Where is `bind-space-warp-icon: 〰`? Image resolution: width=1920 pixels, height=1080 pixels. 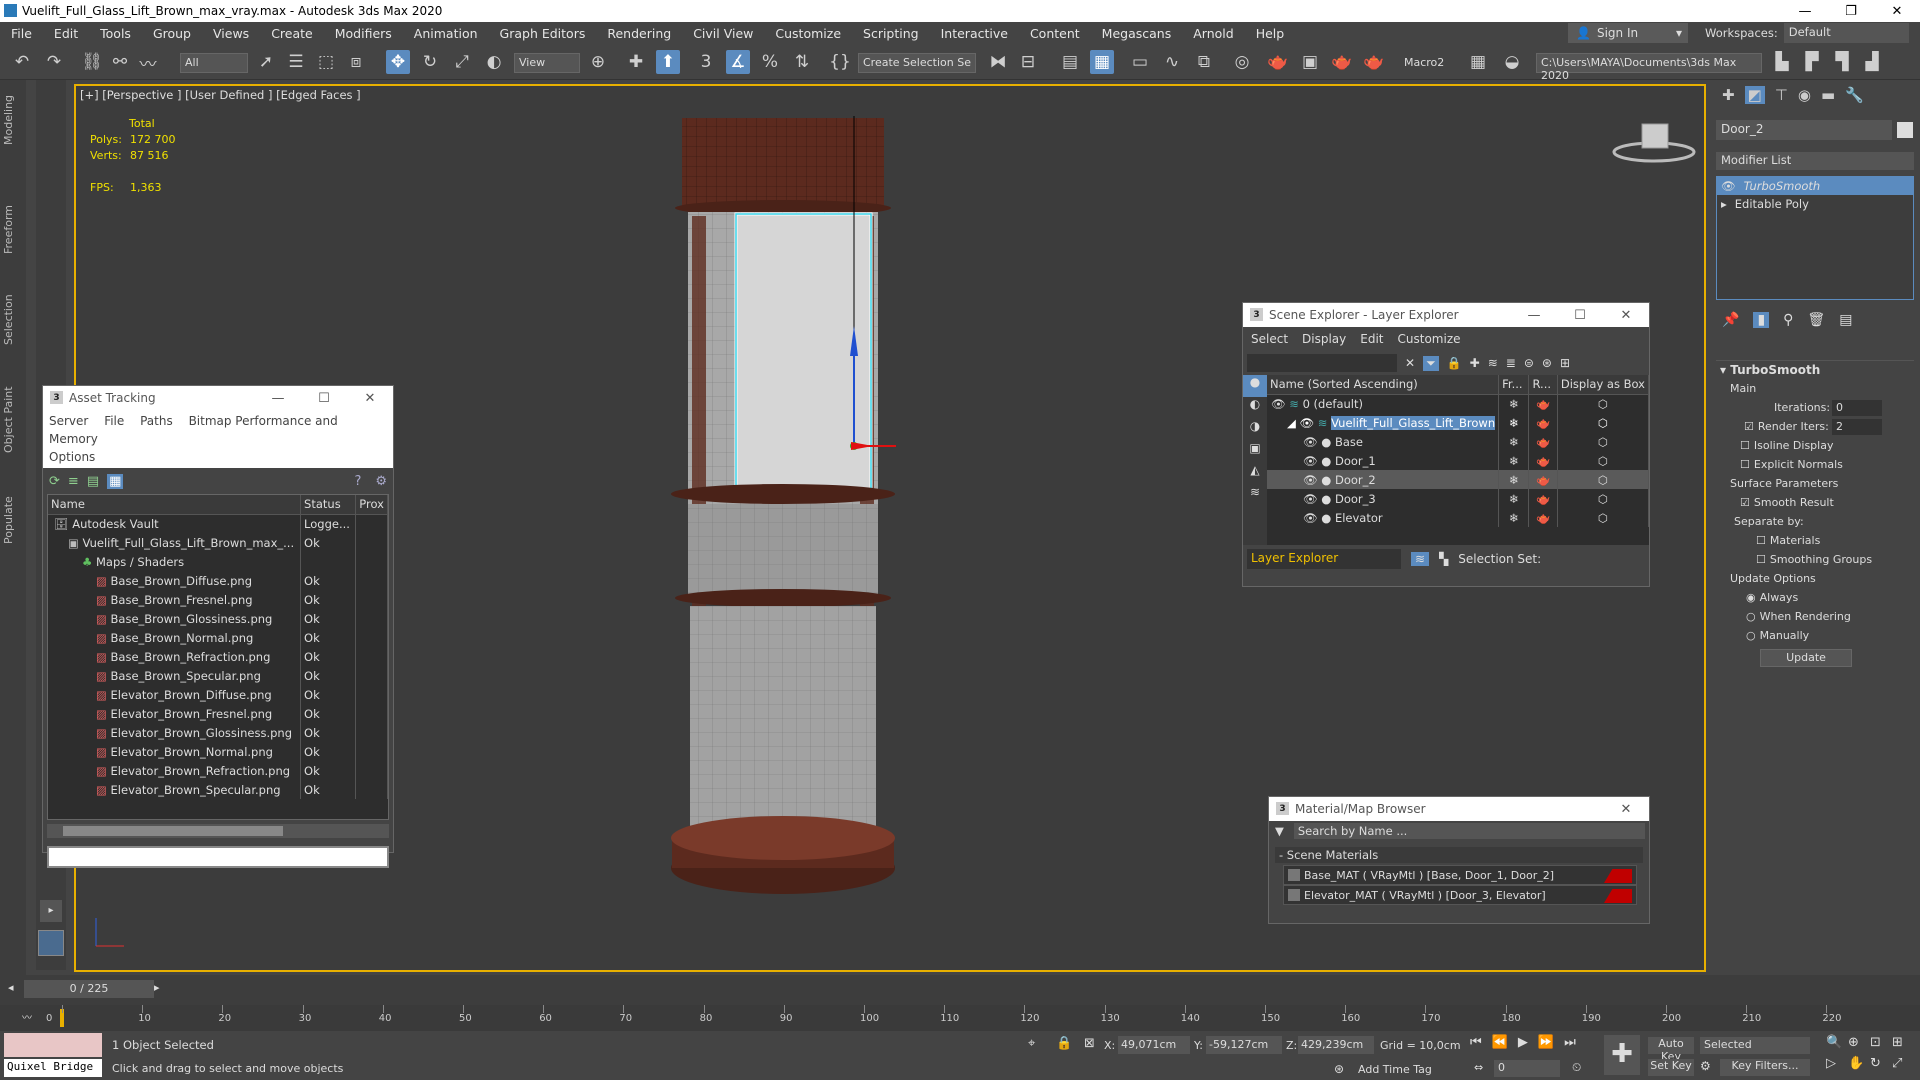 bind-space-warp-icon: 〰 is located at coordinates (148, 62).